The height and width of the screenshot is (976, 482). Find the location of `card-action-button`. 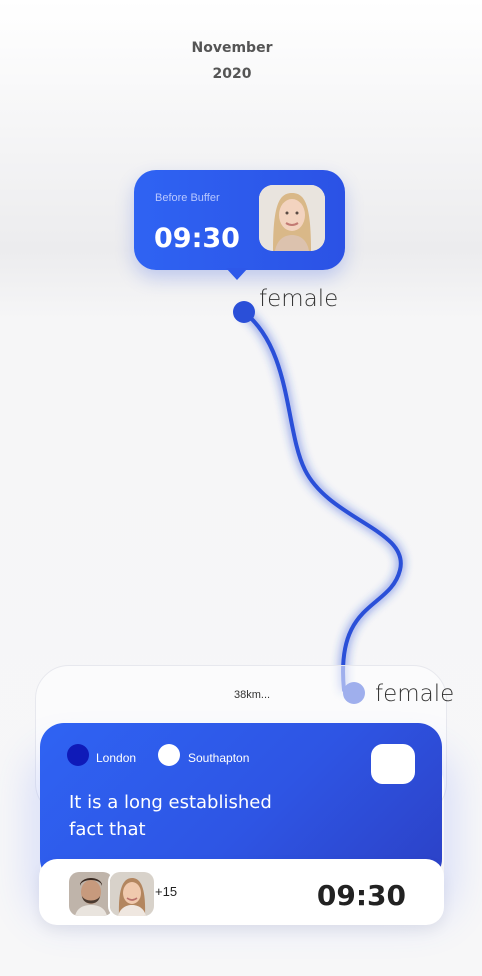

card-action-button is located at coordinates (393, 764).